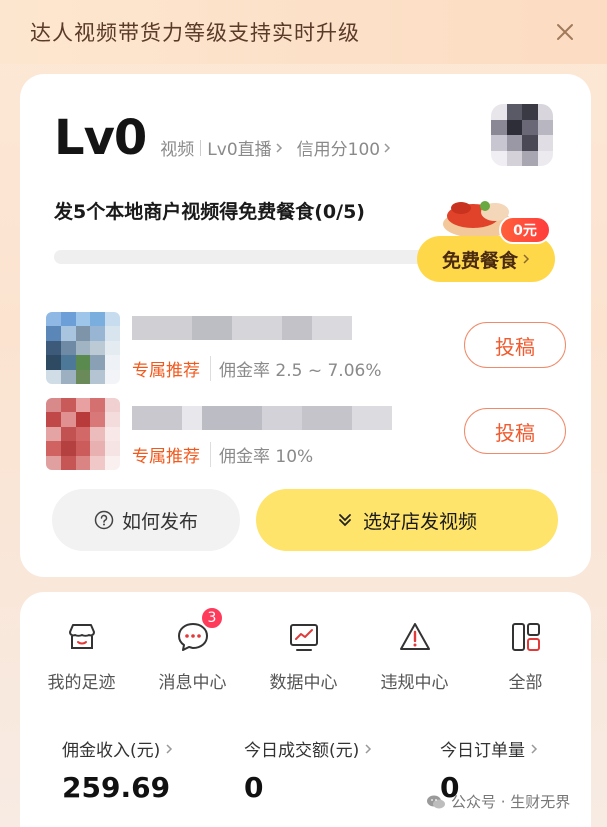  I want to click on stat-label: 今日成交额(元), so click(308, 748).